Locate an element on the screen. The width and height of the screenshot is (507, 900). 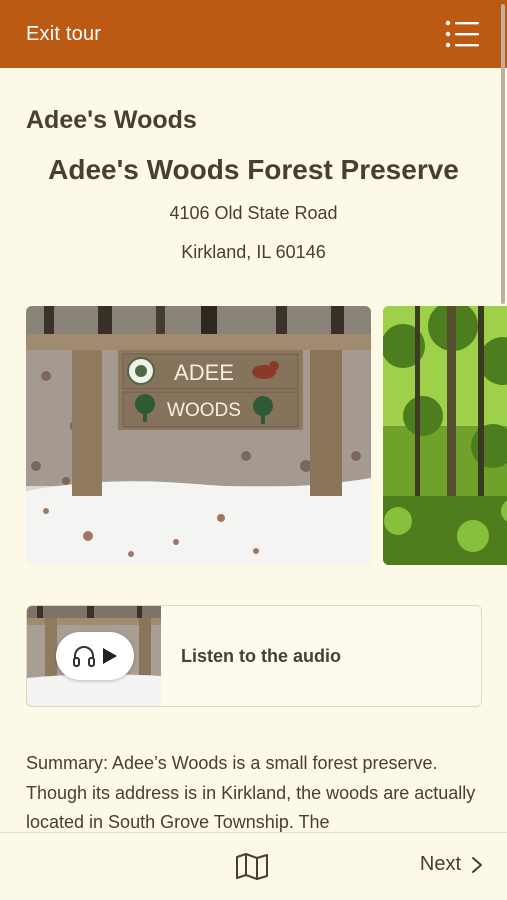
gallery-photo-forest is located at coordinates (445, 435).